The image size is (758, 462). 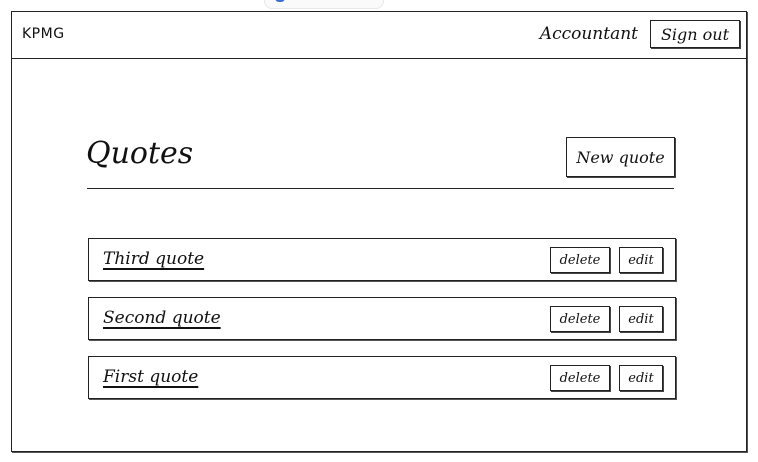 What do you see at coordinates (43, 34) in the screenshot?
I see `brand-logo: KPMG` at bounding box center [43, 34].